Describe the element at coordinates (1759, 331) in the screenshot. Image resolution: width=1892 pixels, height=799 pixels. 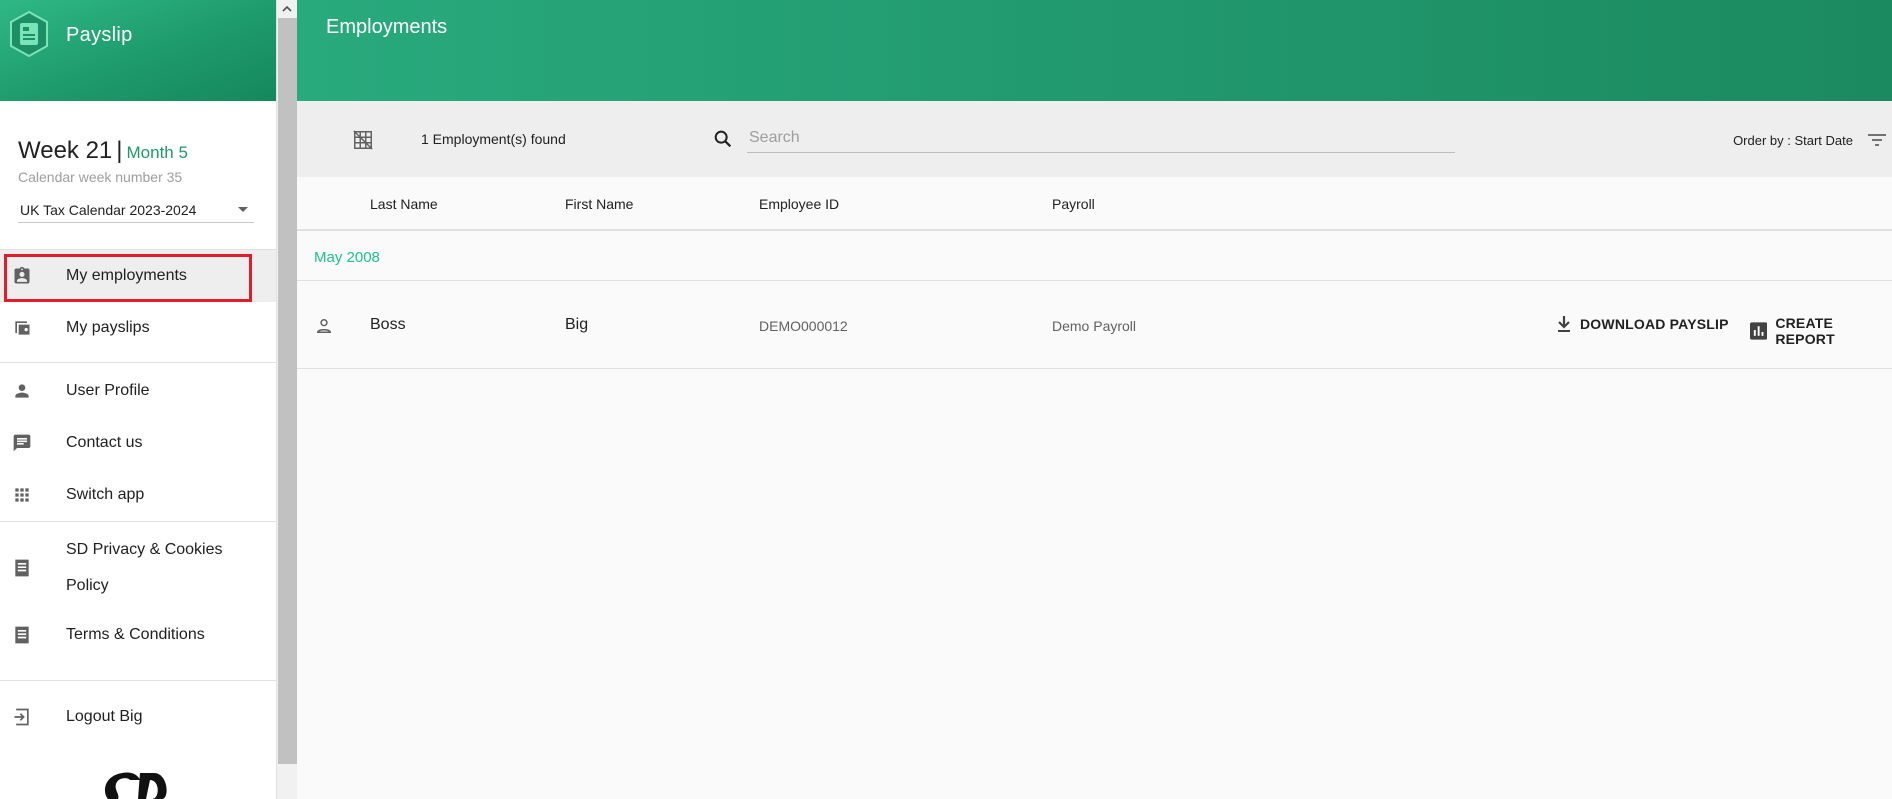
I see `bar-chart-icon` at that location.